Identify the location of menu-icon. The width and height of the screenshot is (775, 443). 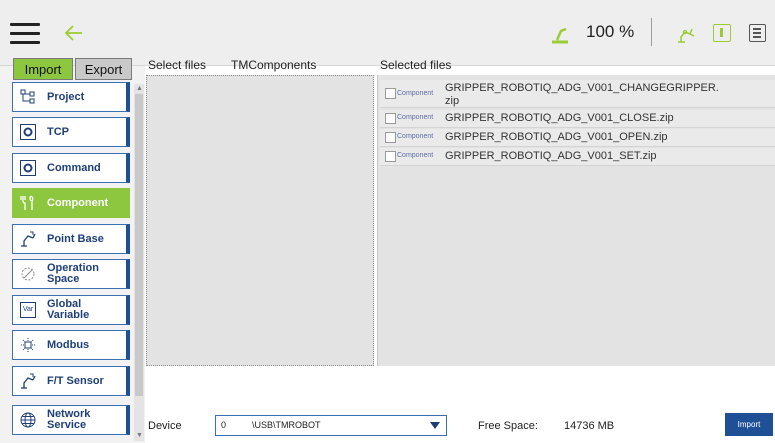
(25, 34).